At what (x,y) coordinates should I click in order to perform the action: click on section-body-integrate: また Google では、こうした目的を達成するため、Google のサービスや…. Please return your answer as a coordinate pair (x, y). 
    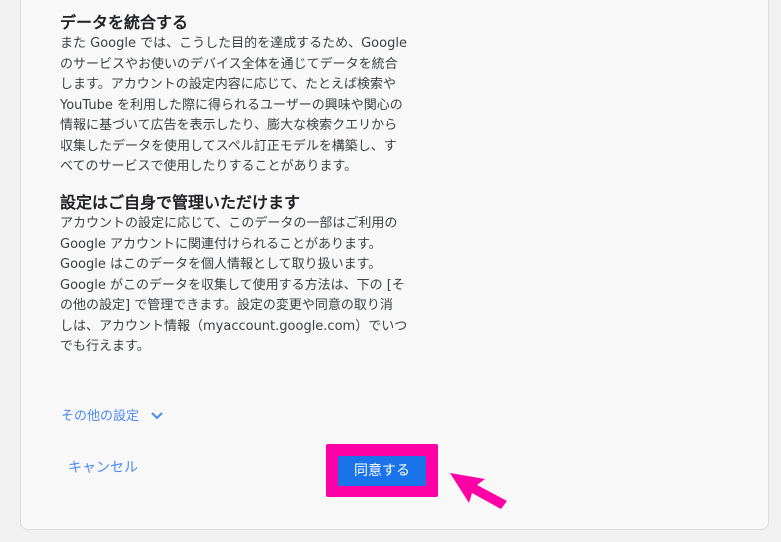
    Looking at the image, I should click on (233, 105).